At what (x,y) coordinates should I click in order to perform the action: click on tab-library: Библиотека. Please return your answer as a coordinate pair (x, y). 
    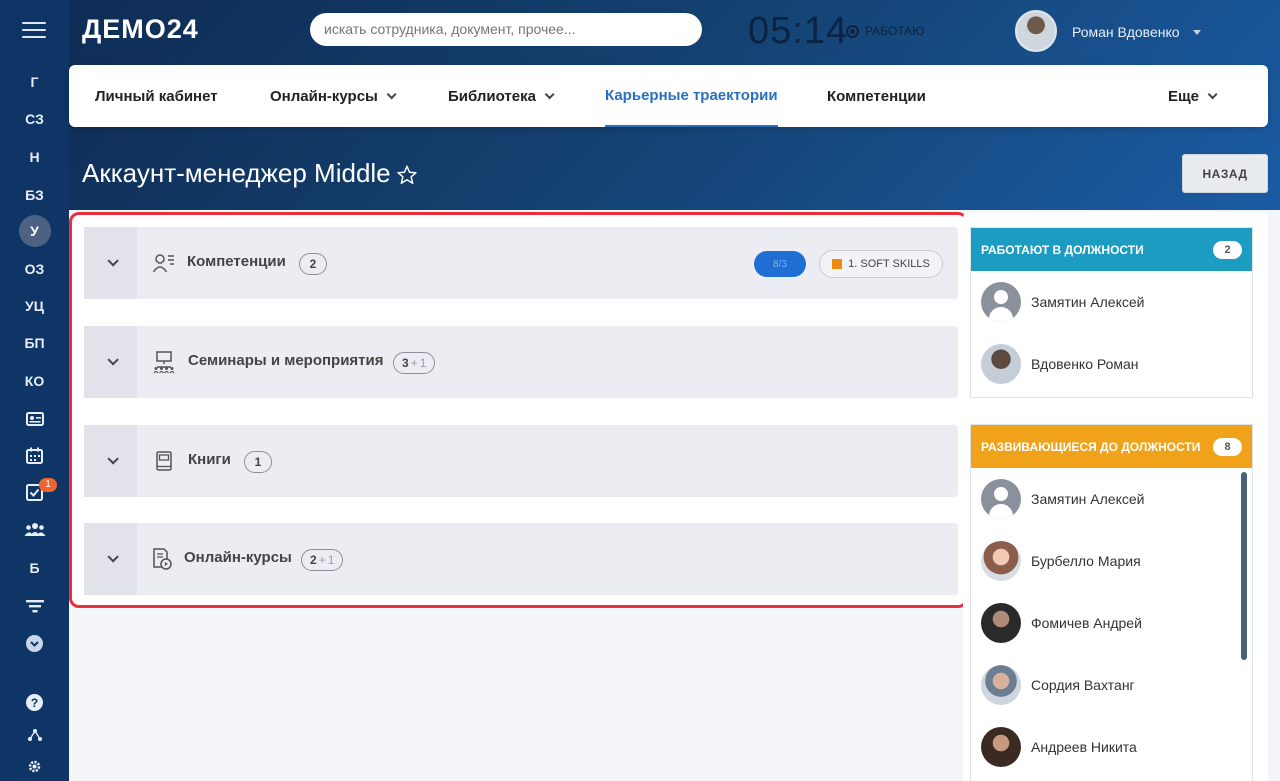
    Looking at the image, I should click on (501, 96).